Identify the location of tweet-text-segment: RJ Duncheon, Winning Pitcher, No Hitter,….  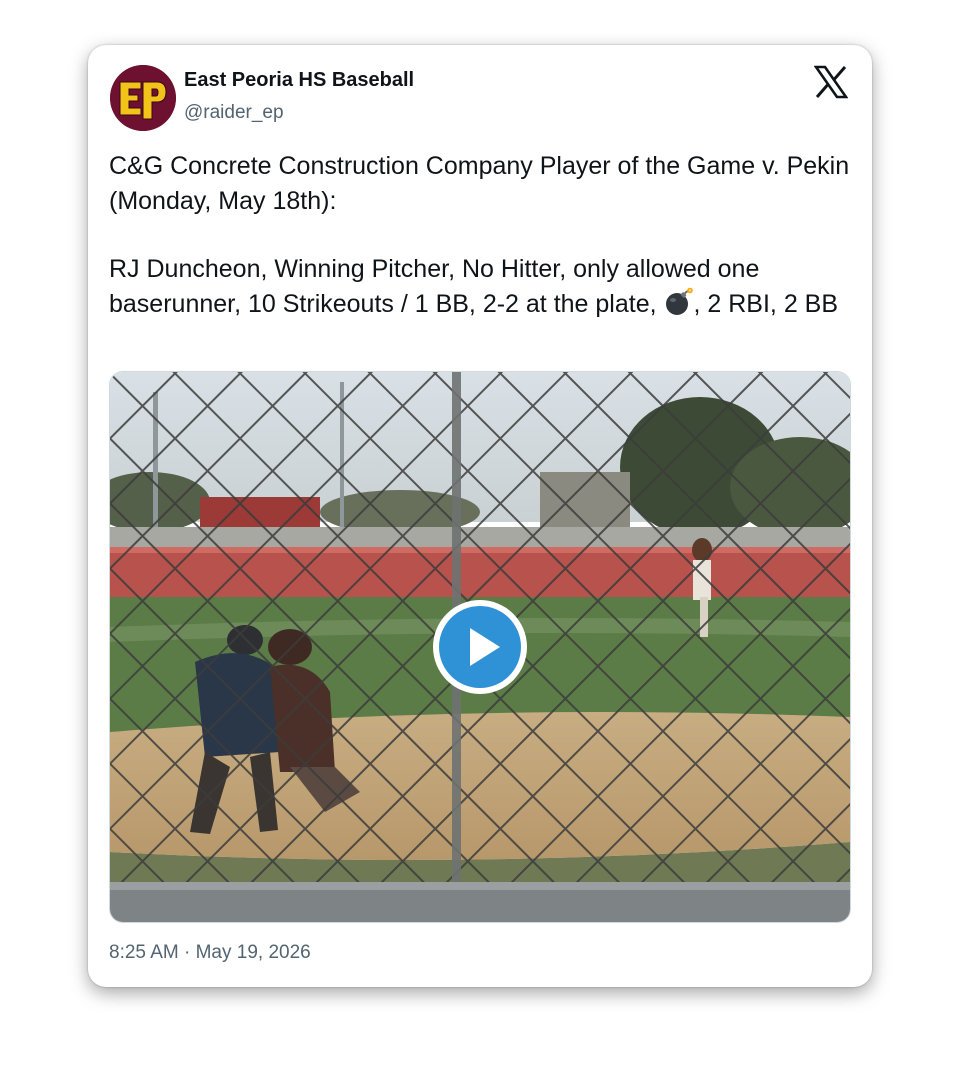
(434, 286).